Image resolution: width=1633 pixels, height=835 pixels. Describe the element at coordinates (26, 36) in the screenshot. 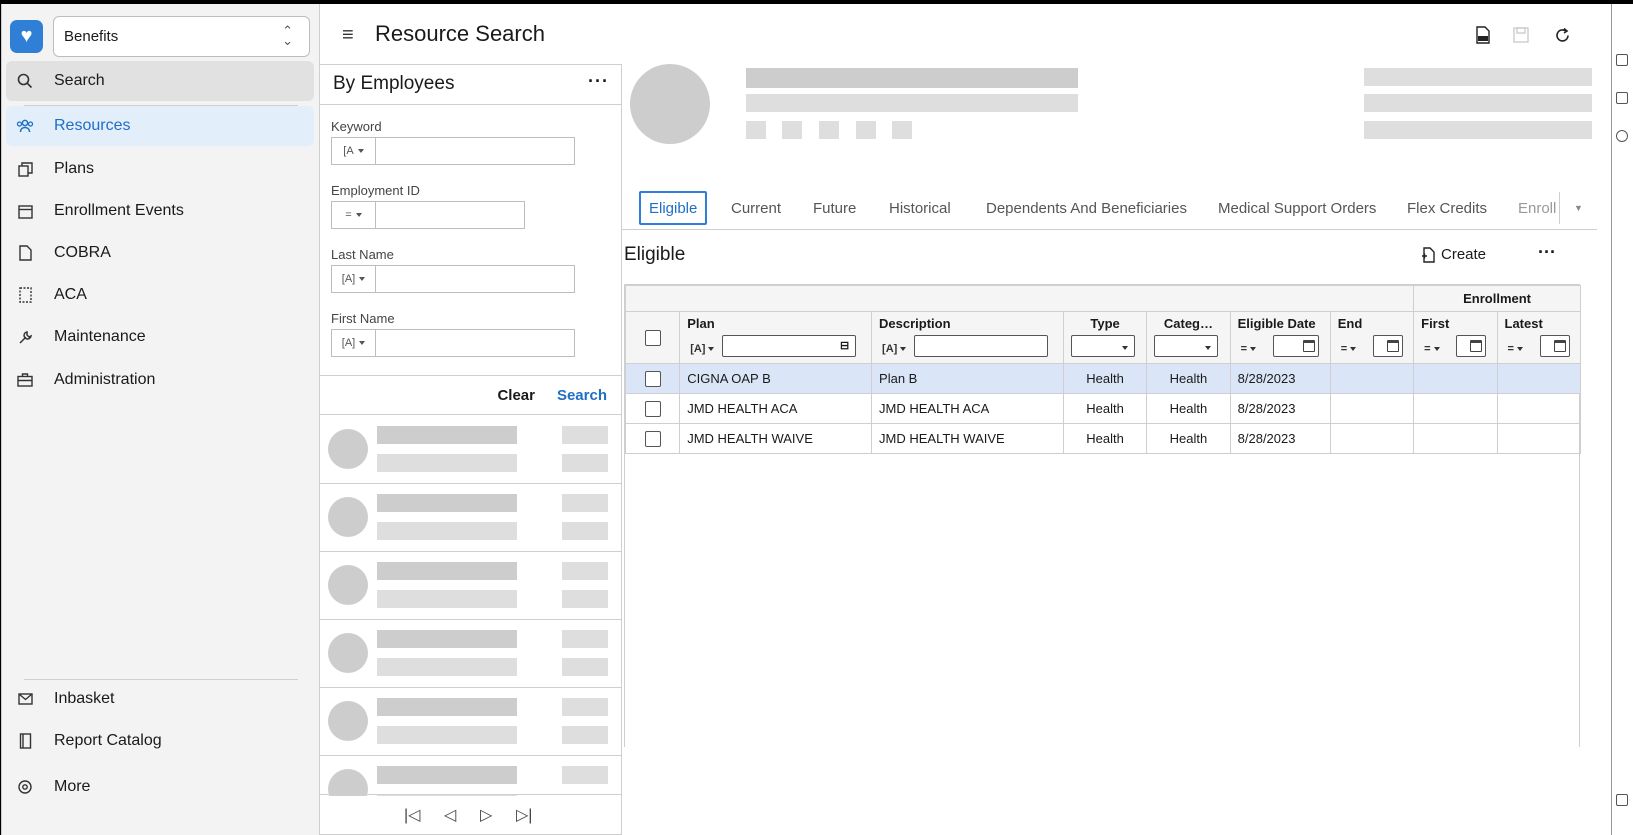

I see `benefits-logo-icon: ♥` at that location.